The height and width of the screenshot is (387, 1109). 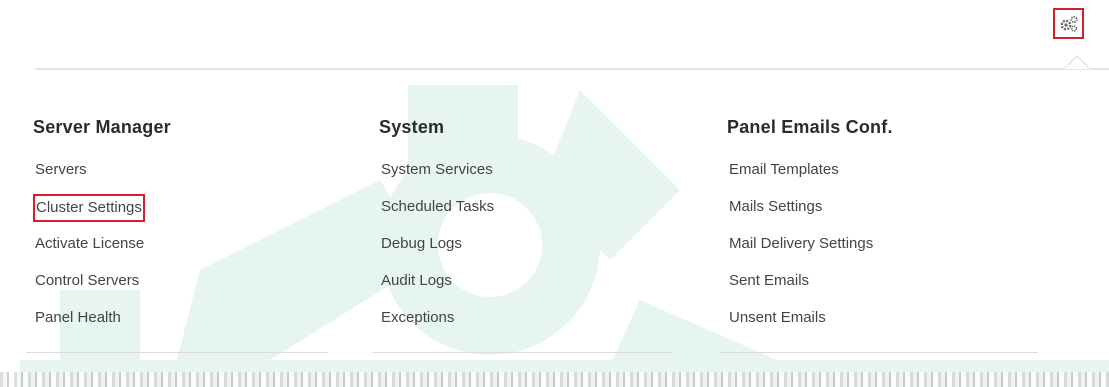 I want to click on menu-item-label: Activate License, so click(x=89, y=244).